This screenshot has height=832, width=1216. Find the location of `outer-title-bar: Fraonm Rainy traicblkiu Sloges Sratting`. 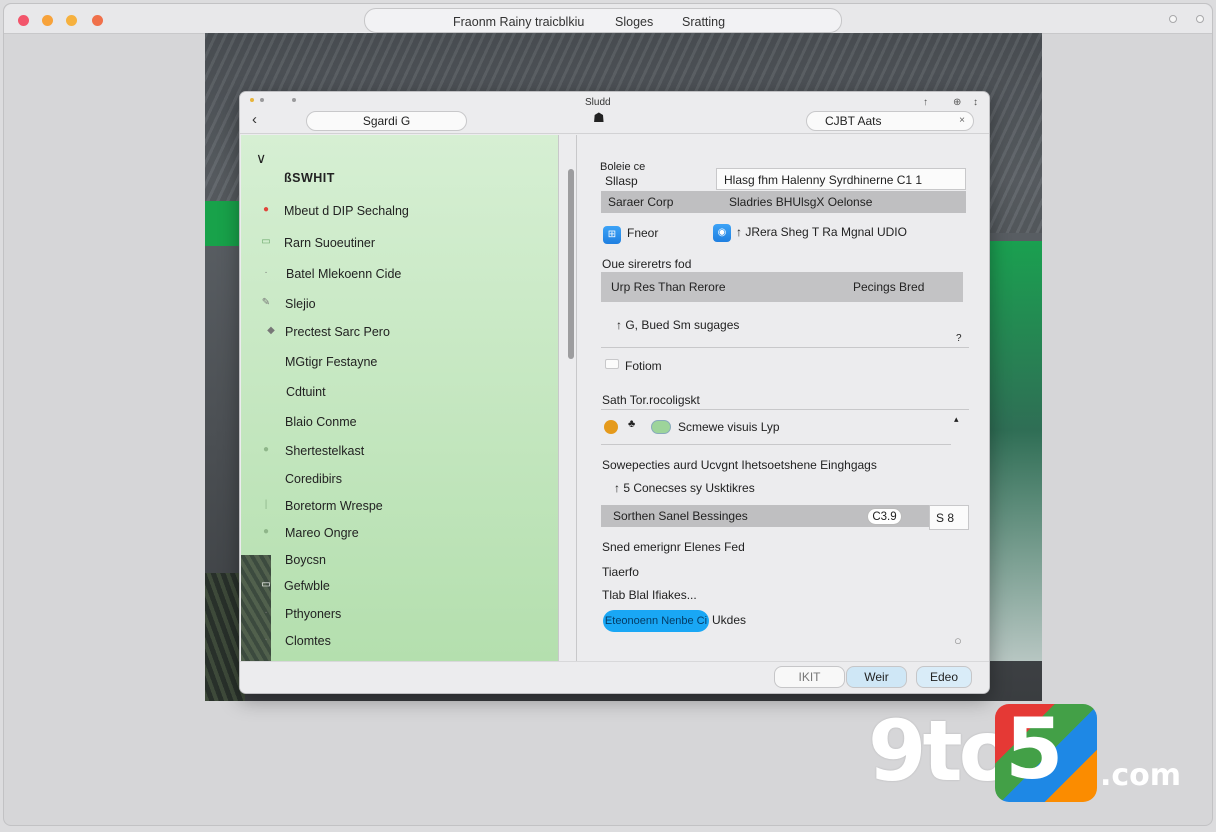

outer-title-bar: Fraonm Rainy traicblkiu Sloges Sratting is located at coordinates (608, 19).